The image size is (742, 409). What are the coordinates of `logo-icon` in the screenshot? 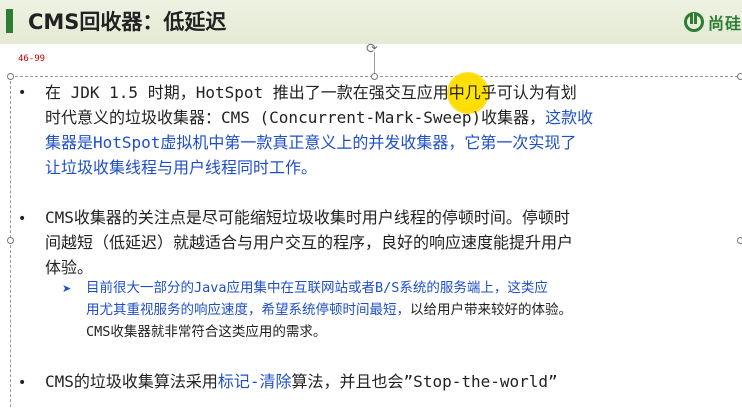 It's located at (694, 22).